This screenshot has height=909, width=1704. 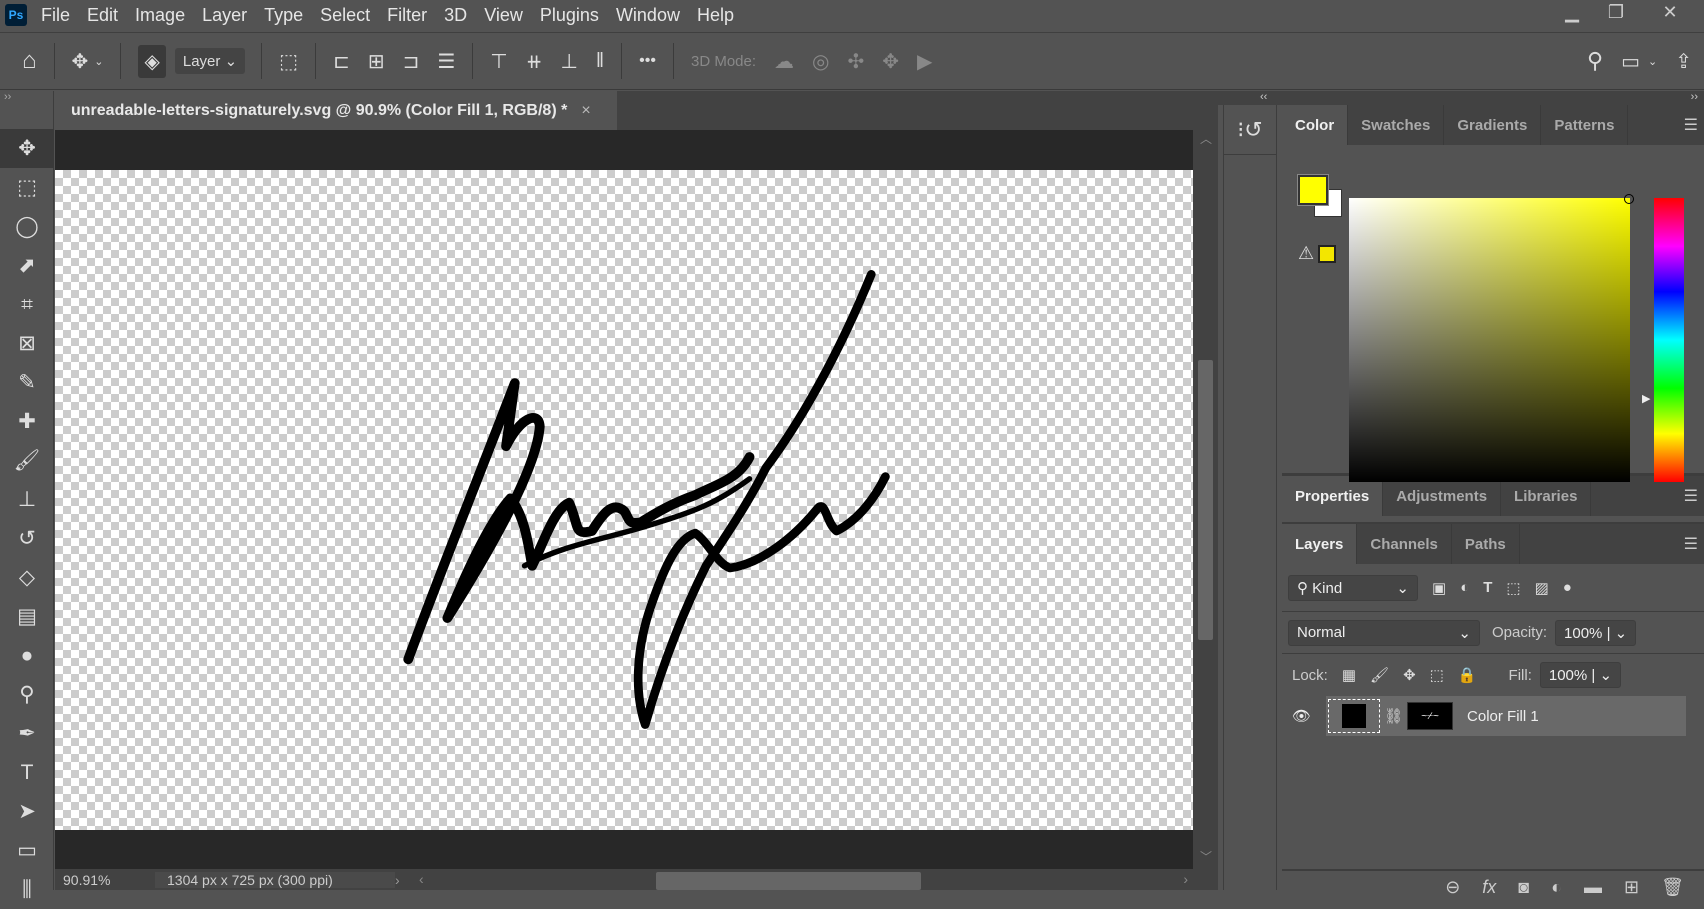 What do you see at coordinates (1670, 13) in the screenshot?
I see `close-window-button: ✕` at bounding box center [1670, 13].